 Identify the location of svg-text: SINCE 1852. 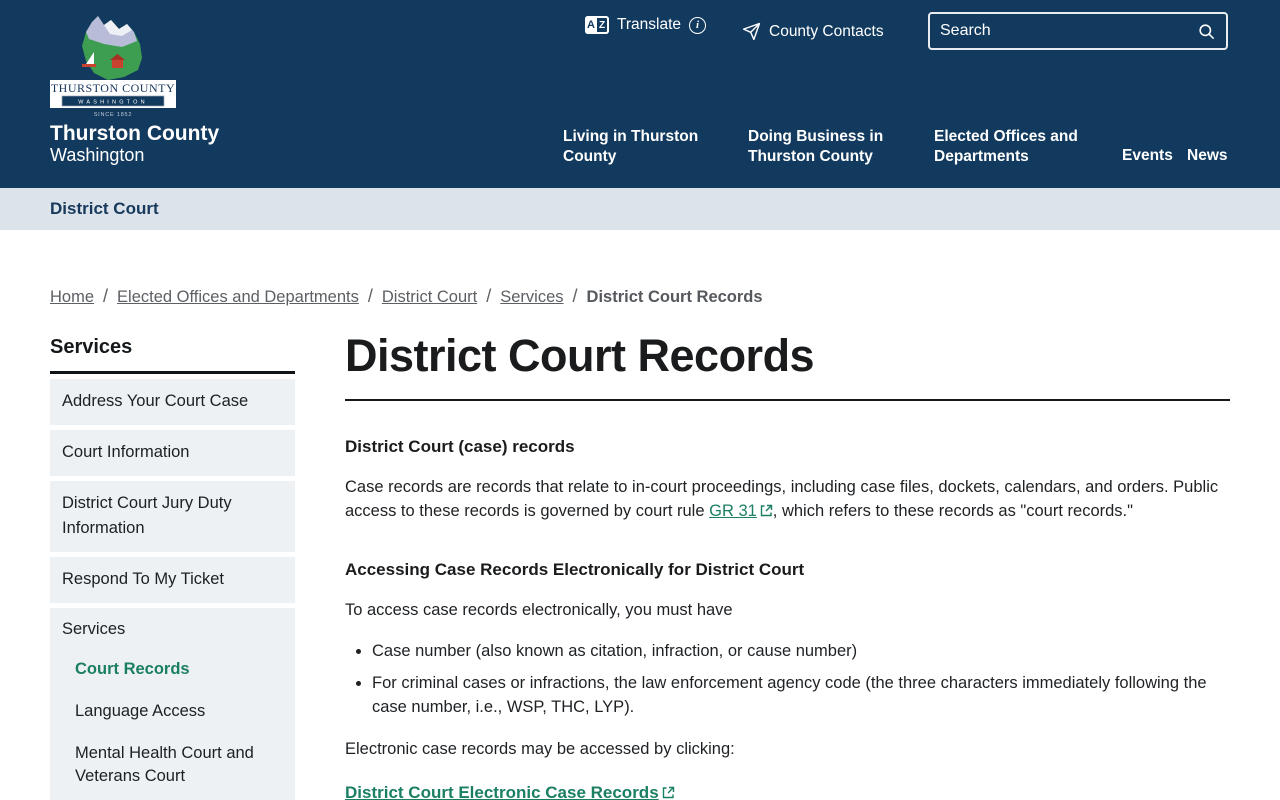
(113, 115).